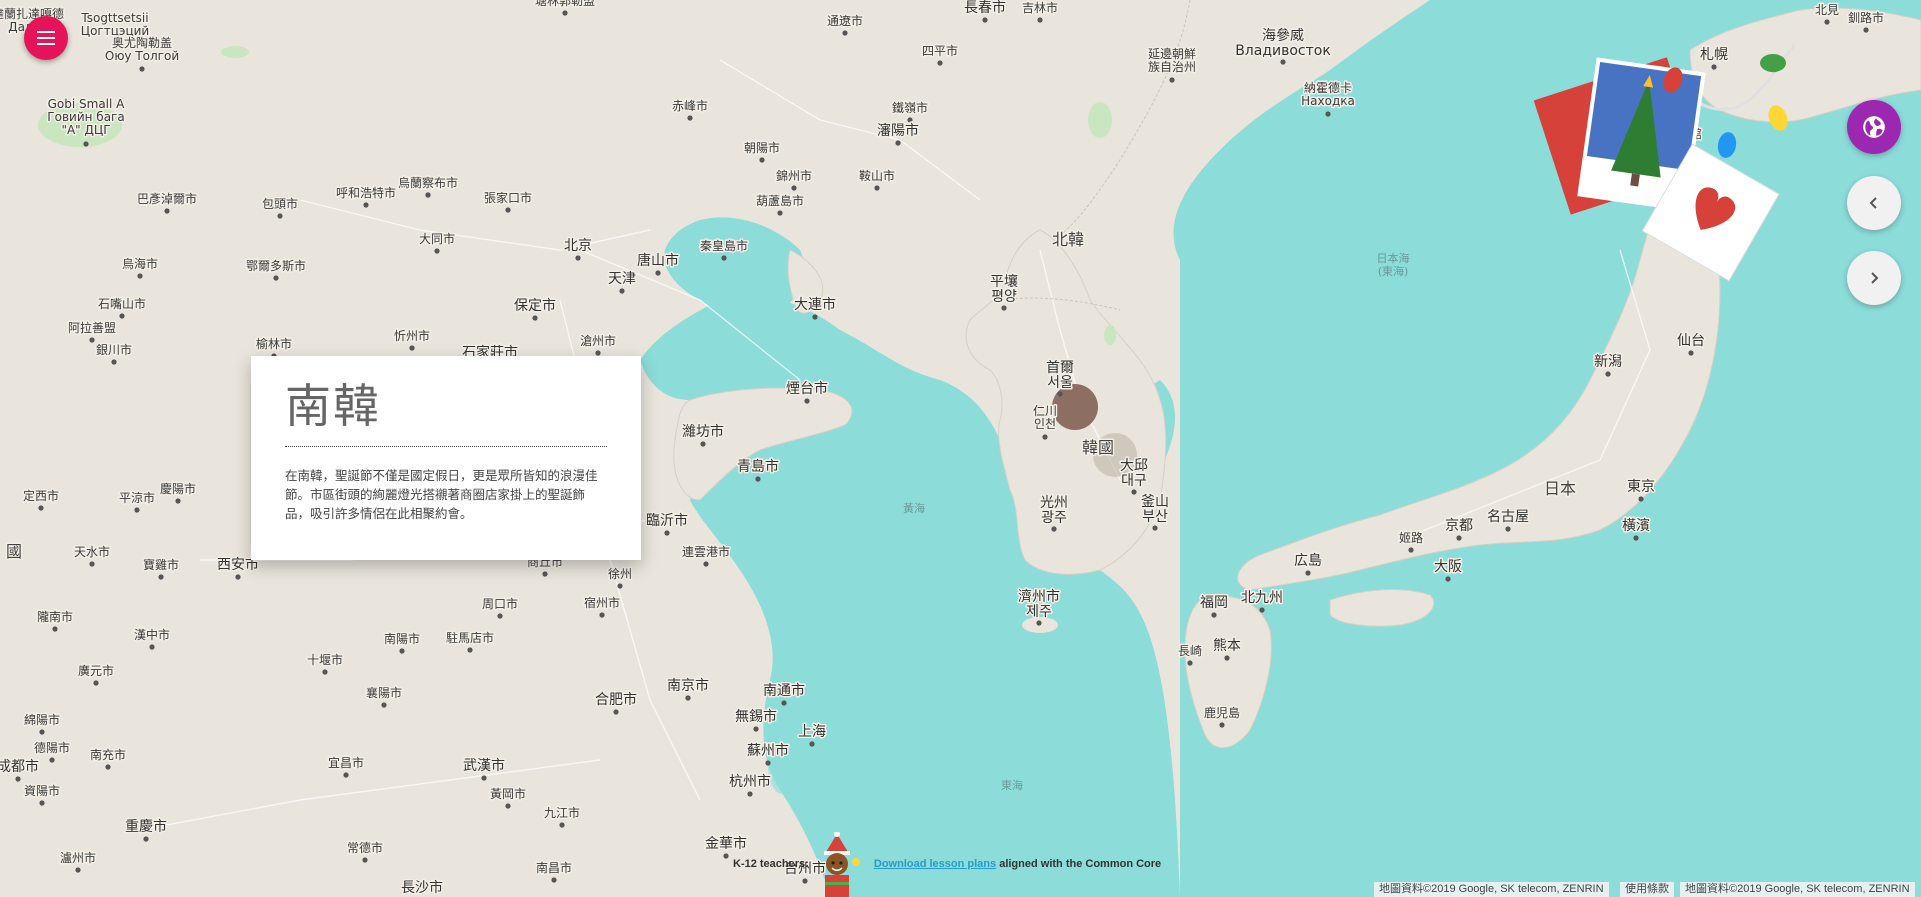 This screenshot has height=897, width=1921. Describe the element at coordinates (1459, 526) in the screenshot. I see `city-label: 京都` at that location.